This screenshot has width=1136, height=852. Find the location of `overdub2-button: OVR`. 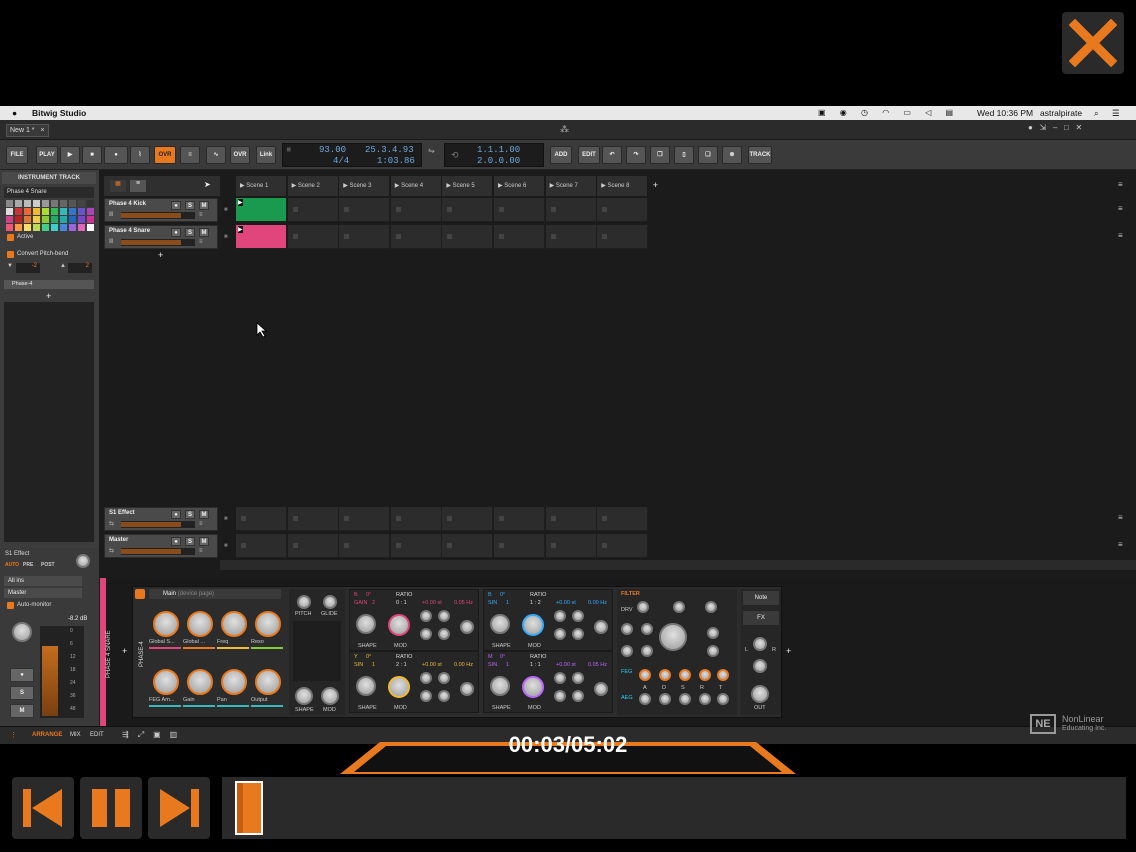

overdub2-button: OVR is located at coordinates (240, 155).